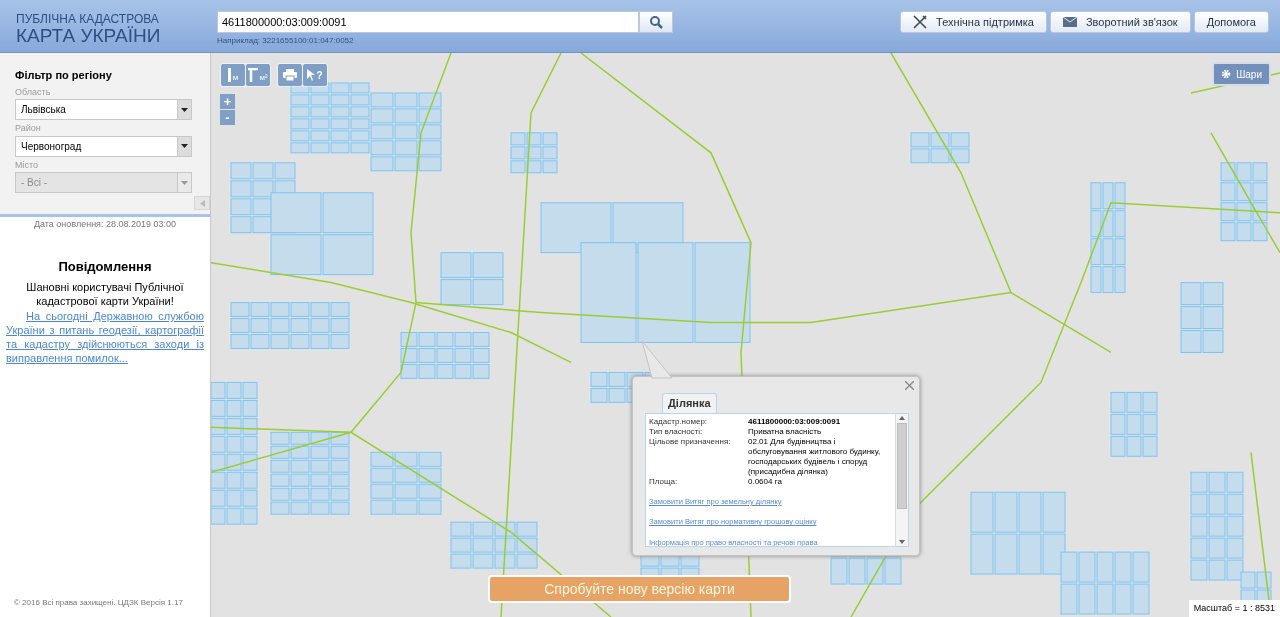  I want to click on support-button: Технічна підтримка, so click(973, 22).